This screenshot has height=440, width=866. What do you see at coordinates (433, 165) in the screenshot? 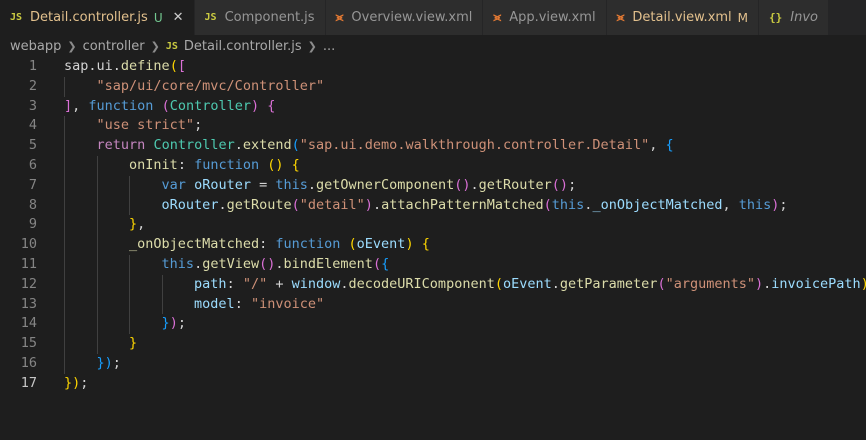
I see `code-line: 6 onInit: function () {` at bounding box center [433, 165].